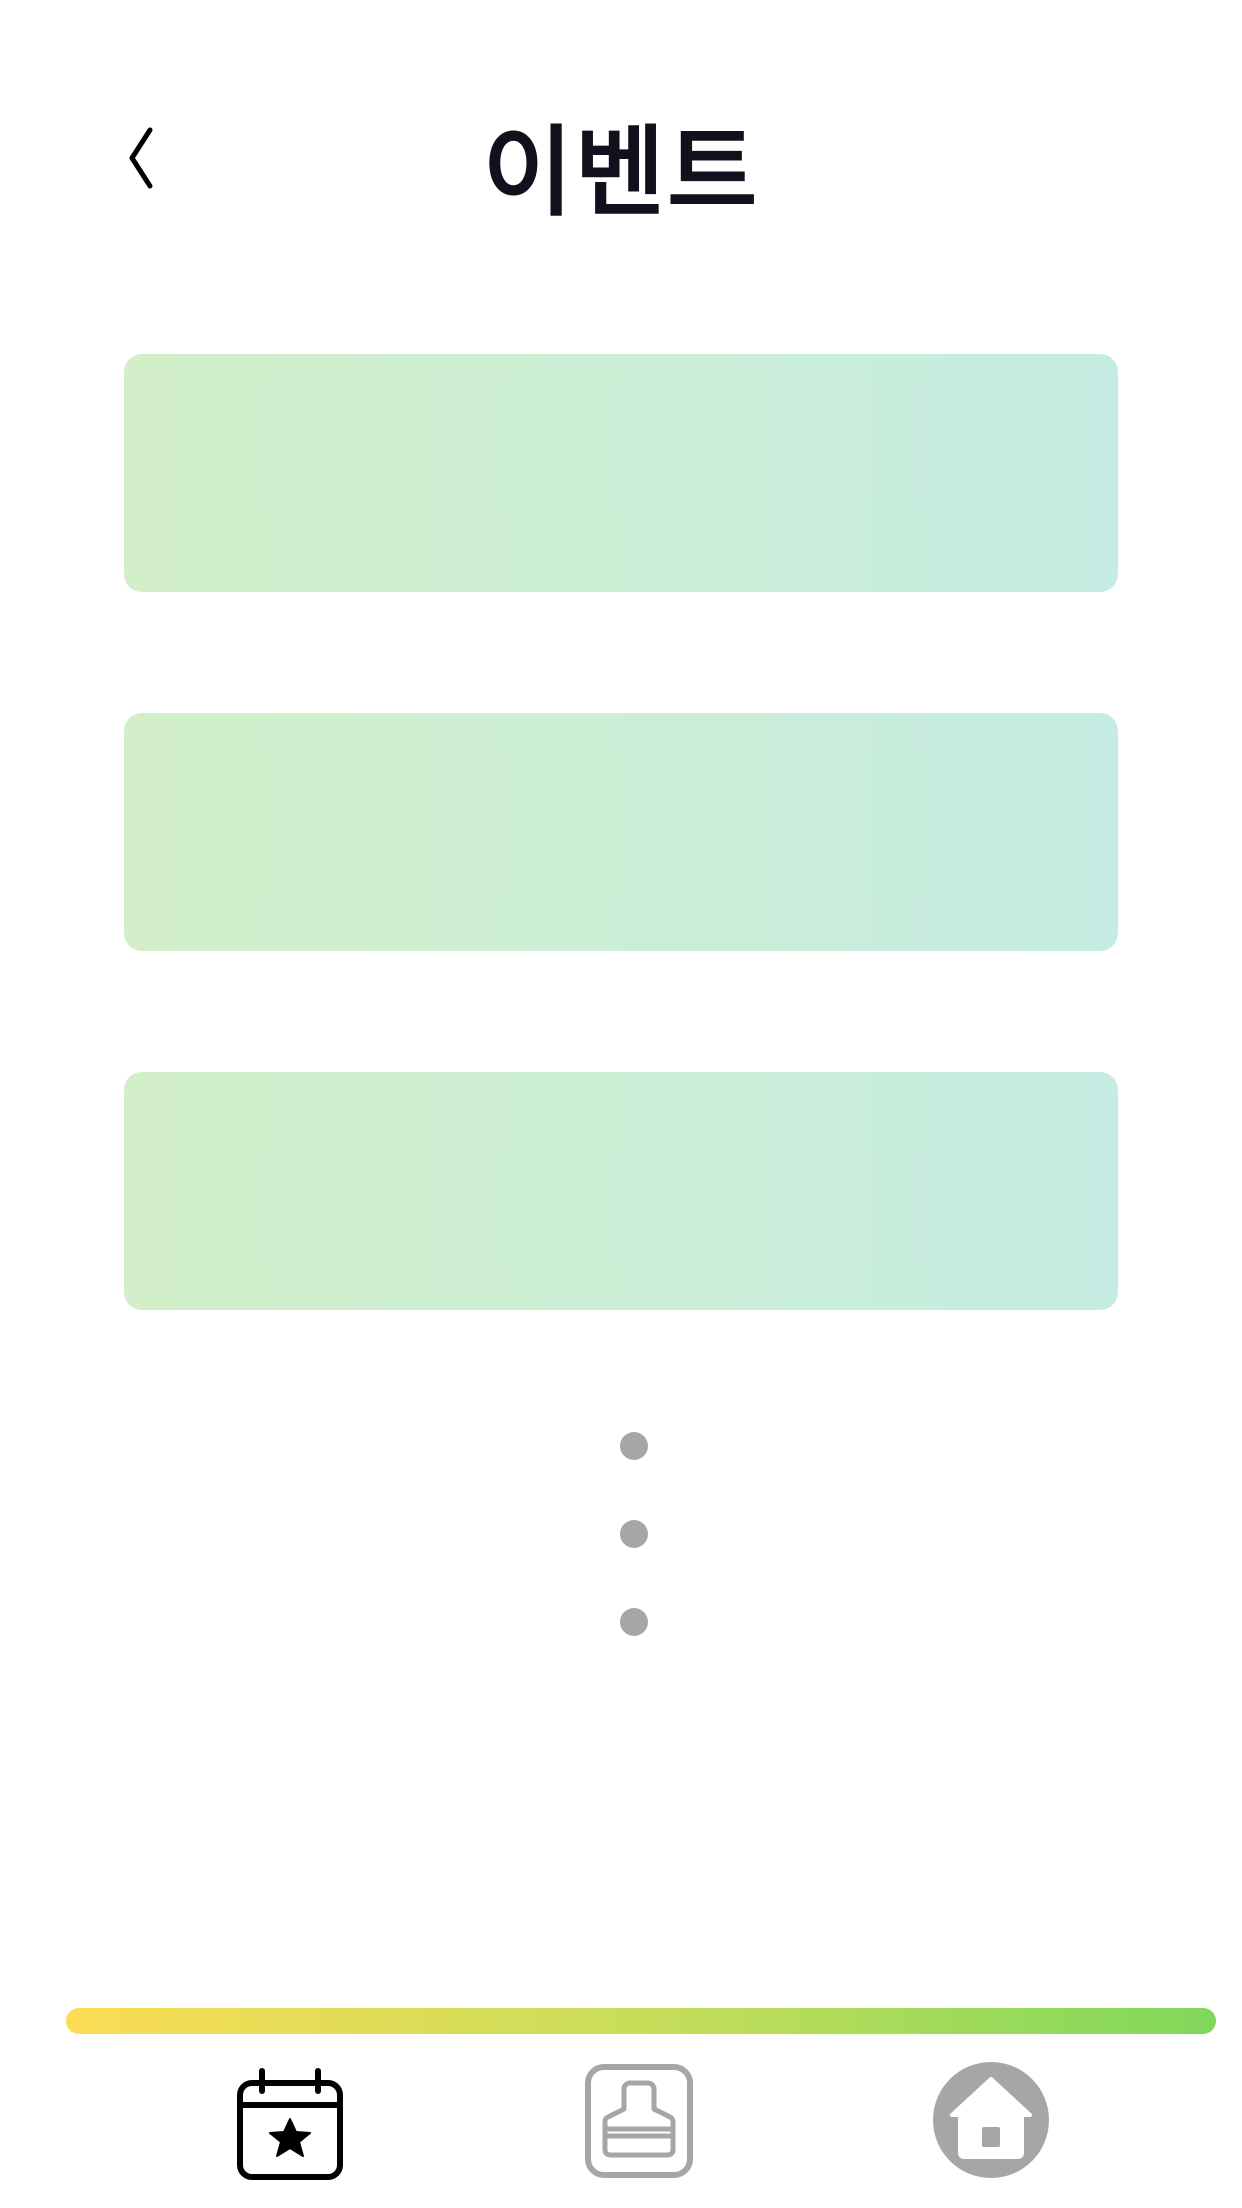 Image resolution: width=1242 pixels, height=2208 pixels. I want to click on vertical-ellipsis-icon, so click(634, 1537).